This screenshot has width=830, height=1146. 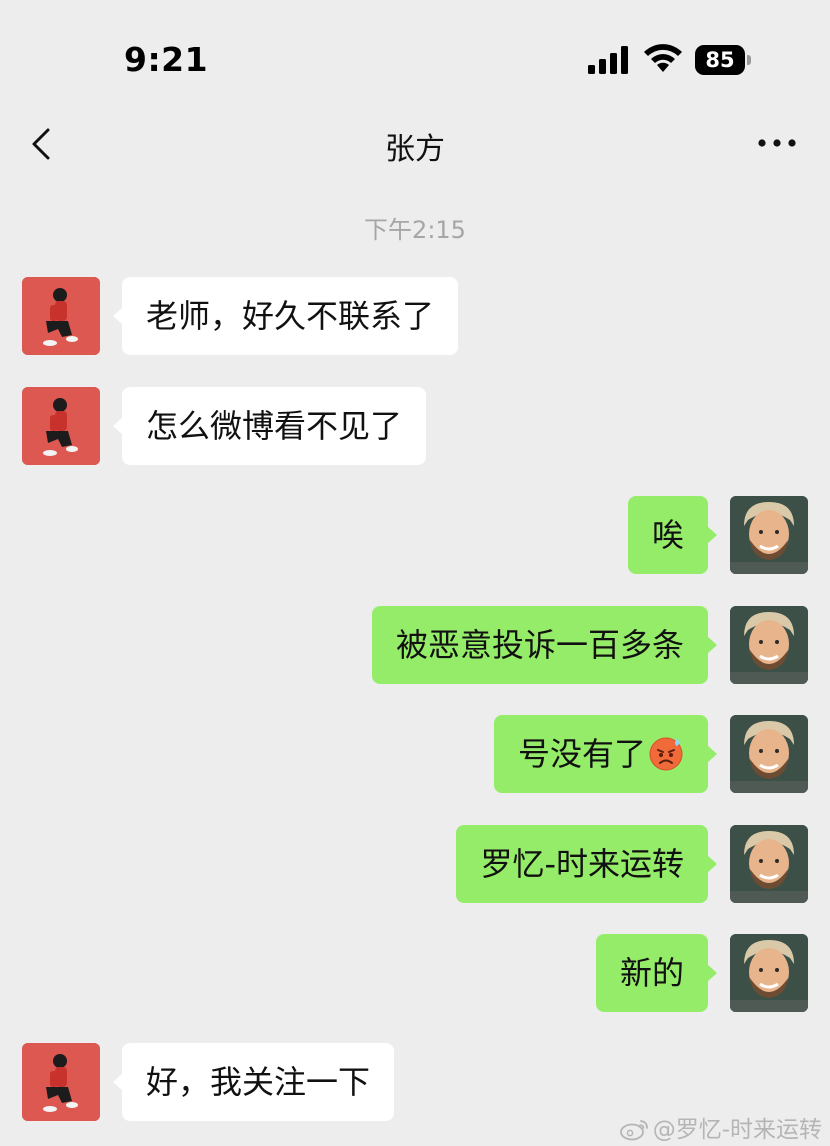 I want to click on message-timestamp: 下午2:15, so click(x=415, y=230).